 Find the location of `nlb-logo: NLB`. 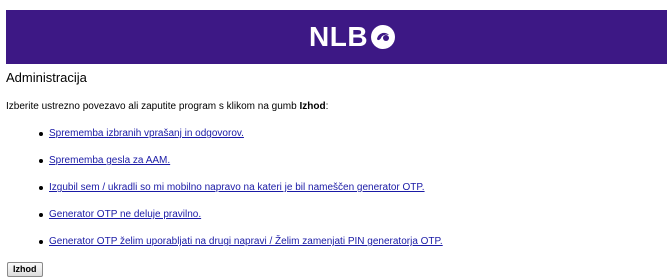

nlb-logo: NLB is located at coordinates (352, 37).